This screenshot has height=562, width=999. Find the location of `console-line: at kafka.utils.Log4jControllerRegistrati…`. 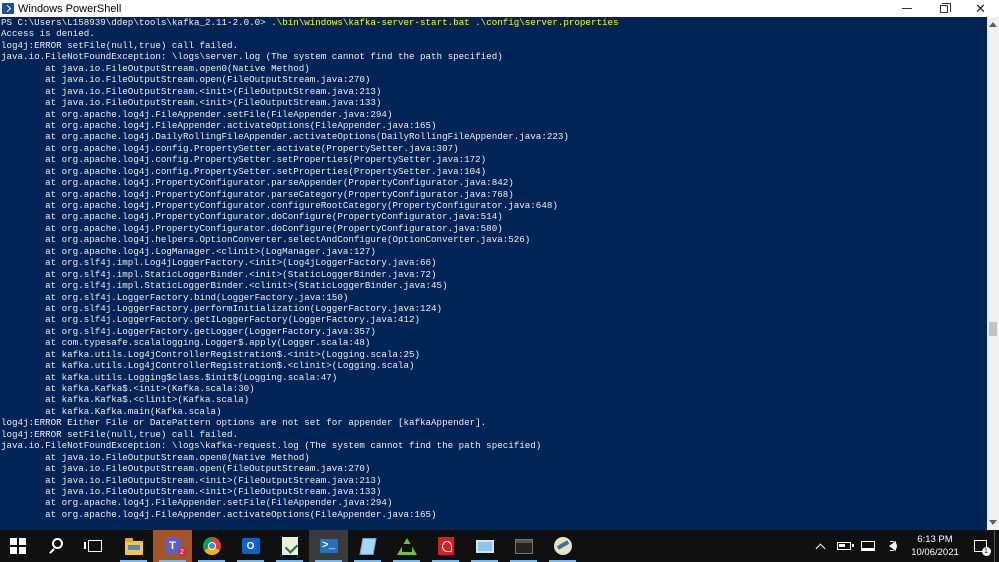

console-line: at kafka.utils.Log4jControllerRegistrati… is located at coordinates (208, 366).